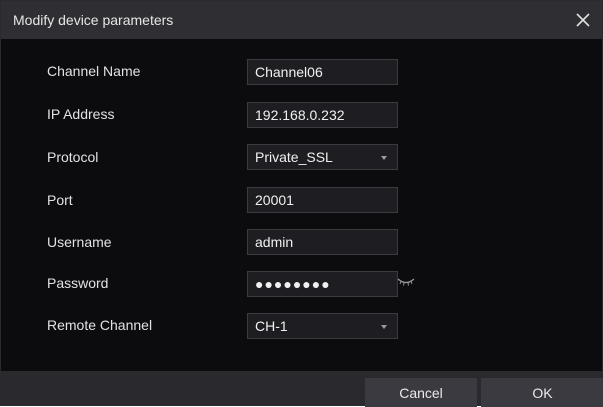 This screenshot has height=407, width=603. What do you see at coordinates (73, 157) in the screenshot?
I see `protocol-label: Protocol` at bounding box center [73, 157].